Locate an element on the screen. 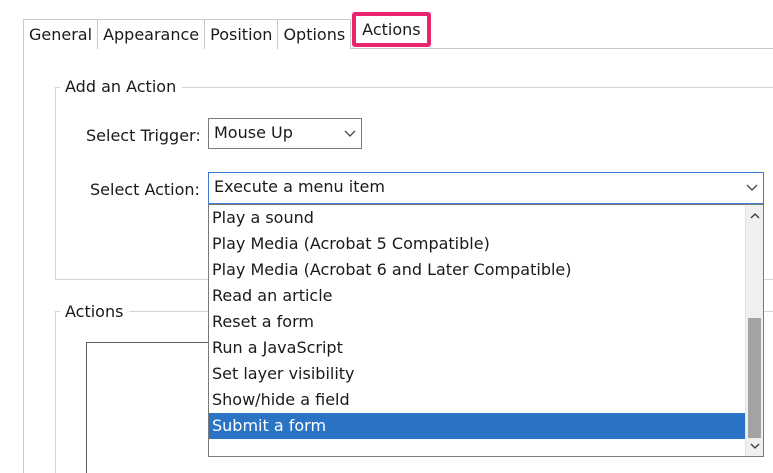 Image resolution: width=773 pixels, height=473 pixels. tab-appearance: Appearance is located at coordinates (151, 34).